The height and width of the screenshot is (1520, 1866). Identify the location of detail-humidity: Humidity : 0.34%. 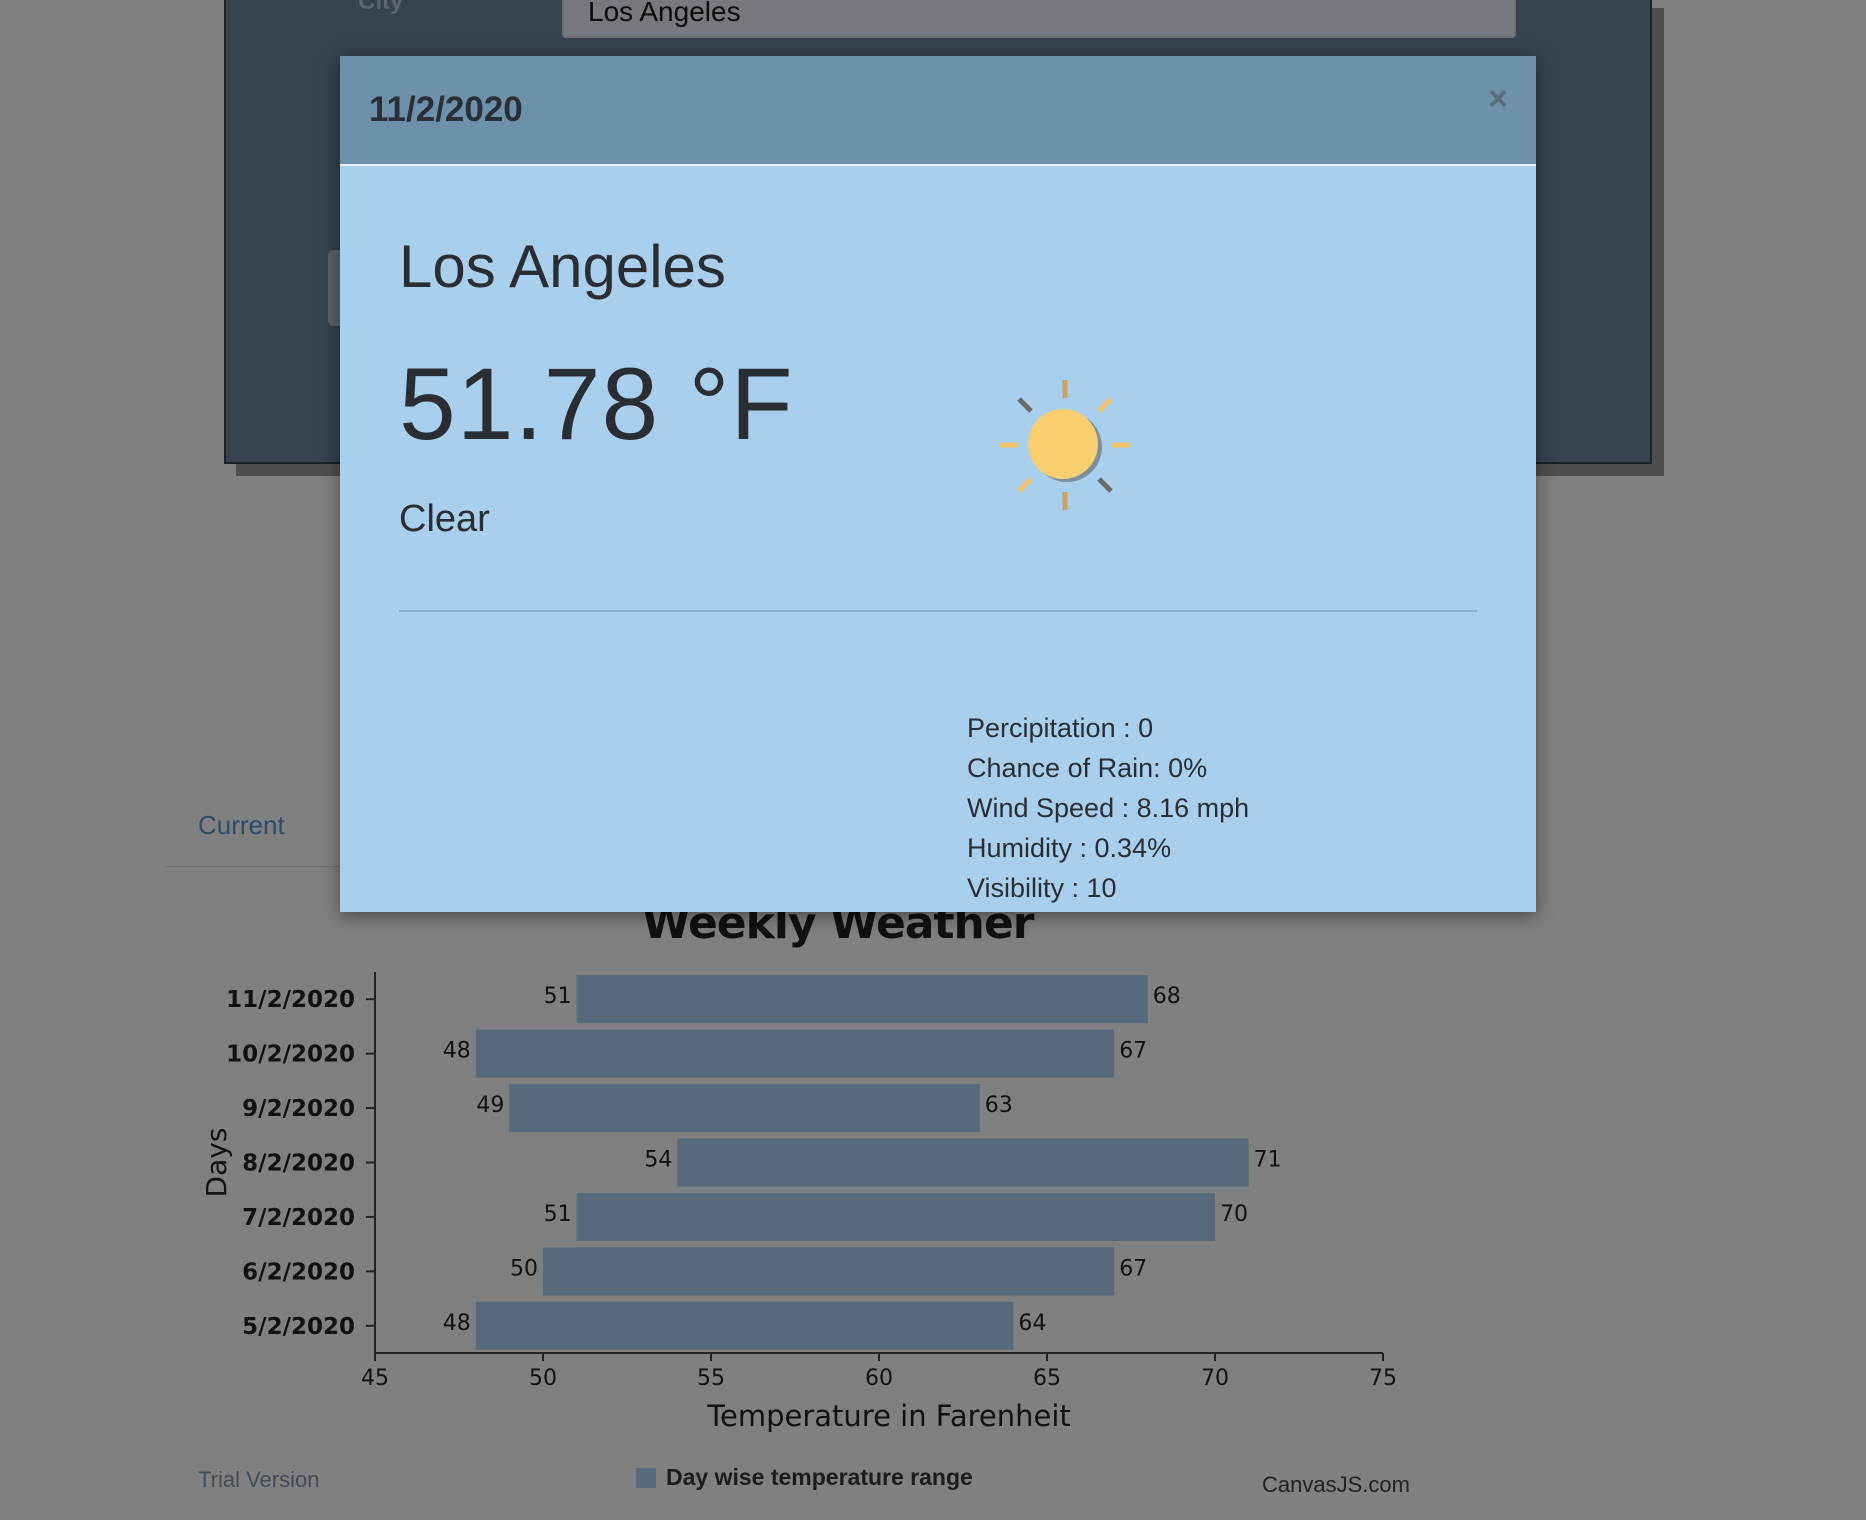
(1069, 848).